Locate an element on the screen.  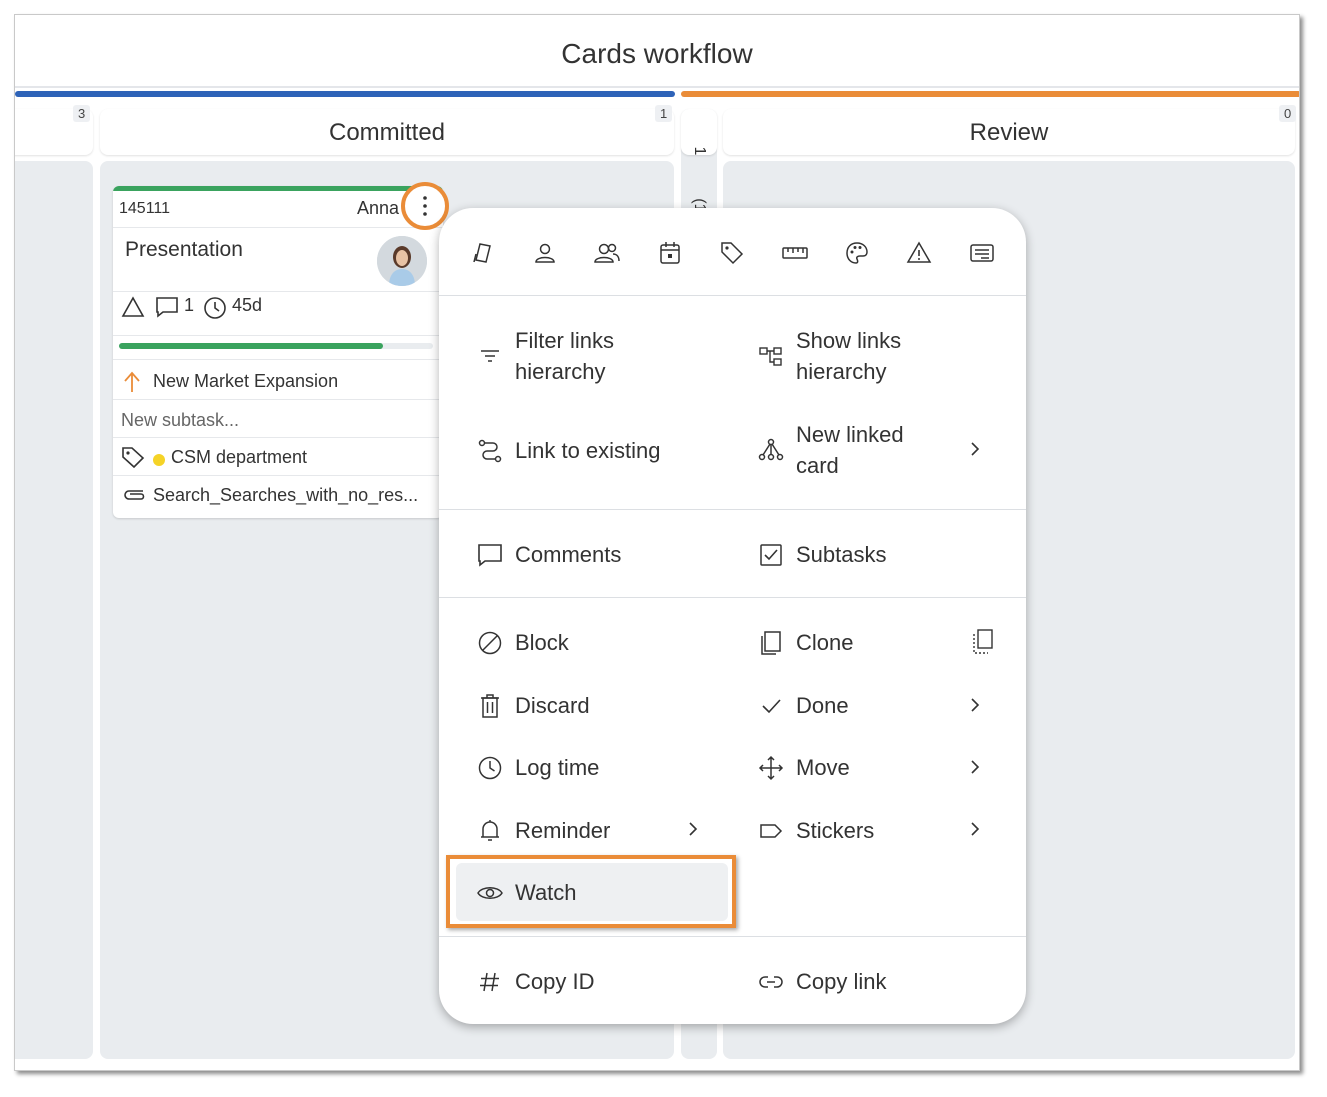
clone-item: Clone is located at coordinates (805, 642).